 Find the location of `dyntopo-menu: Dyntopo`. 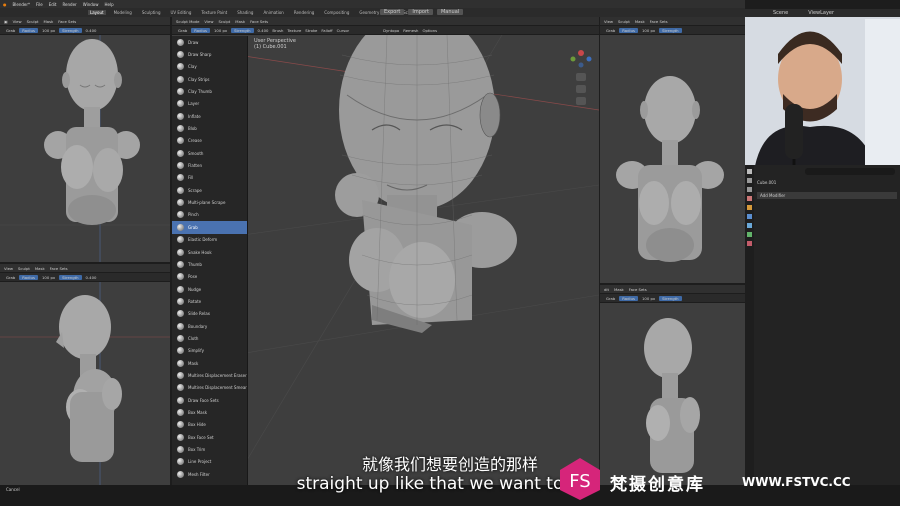

dyntopo-menu: Dyntopo is located at coordinates (391, 30).